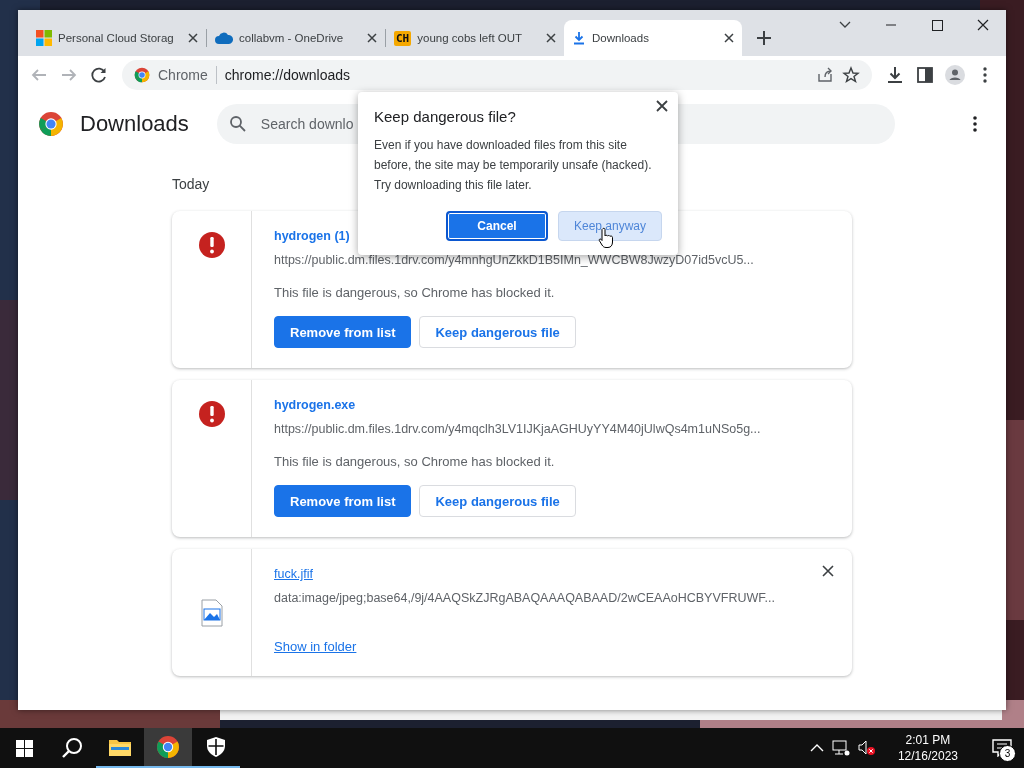 This screenshot has width=1024, height=768. I want to click on notification-count: 3, so click(1007, 753).